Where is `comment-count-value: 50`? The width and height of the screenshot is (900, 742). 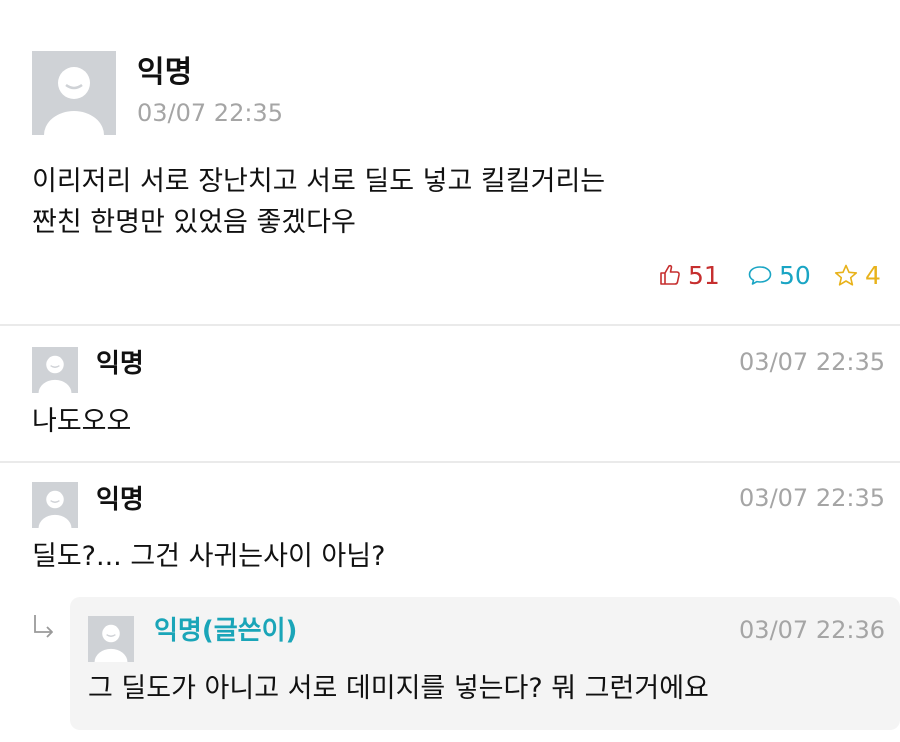
comment-count-value: 50 is located at coordinates (795, 275).